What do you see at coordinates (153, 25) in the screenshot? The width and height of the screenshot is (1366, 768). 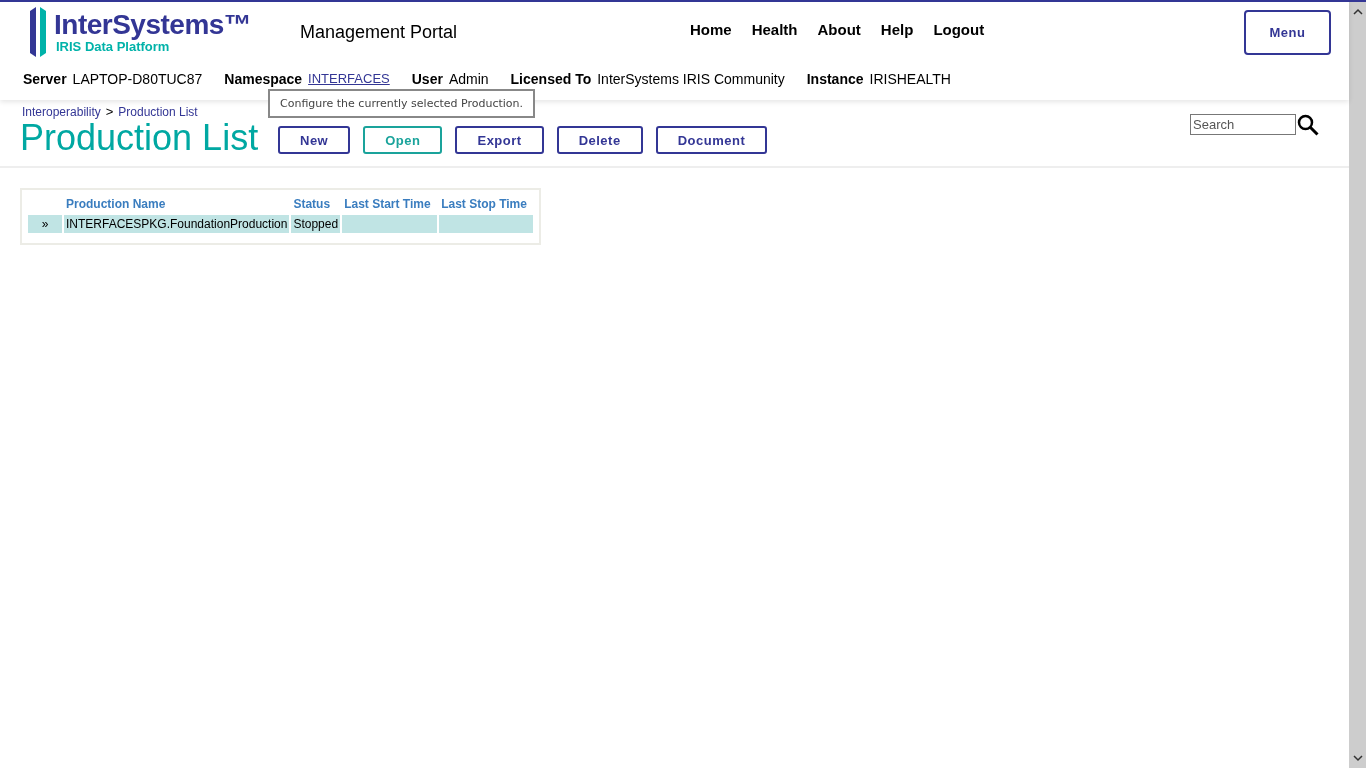 I see `logo-wordmark: InterSystems™` at bounding box center [153, 25].